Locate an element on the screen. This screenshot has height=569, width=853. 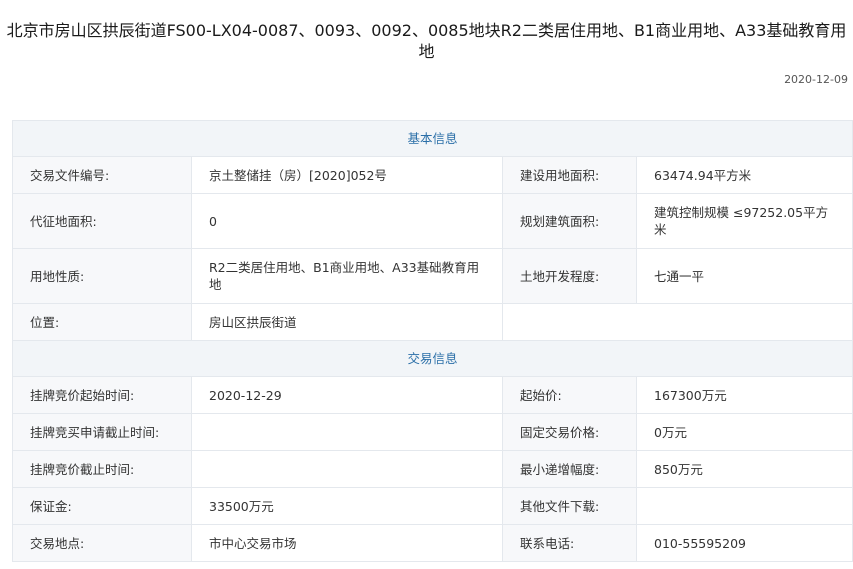
start-price-value: 167300万元 is located at coordinates (744, 395).